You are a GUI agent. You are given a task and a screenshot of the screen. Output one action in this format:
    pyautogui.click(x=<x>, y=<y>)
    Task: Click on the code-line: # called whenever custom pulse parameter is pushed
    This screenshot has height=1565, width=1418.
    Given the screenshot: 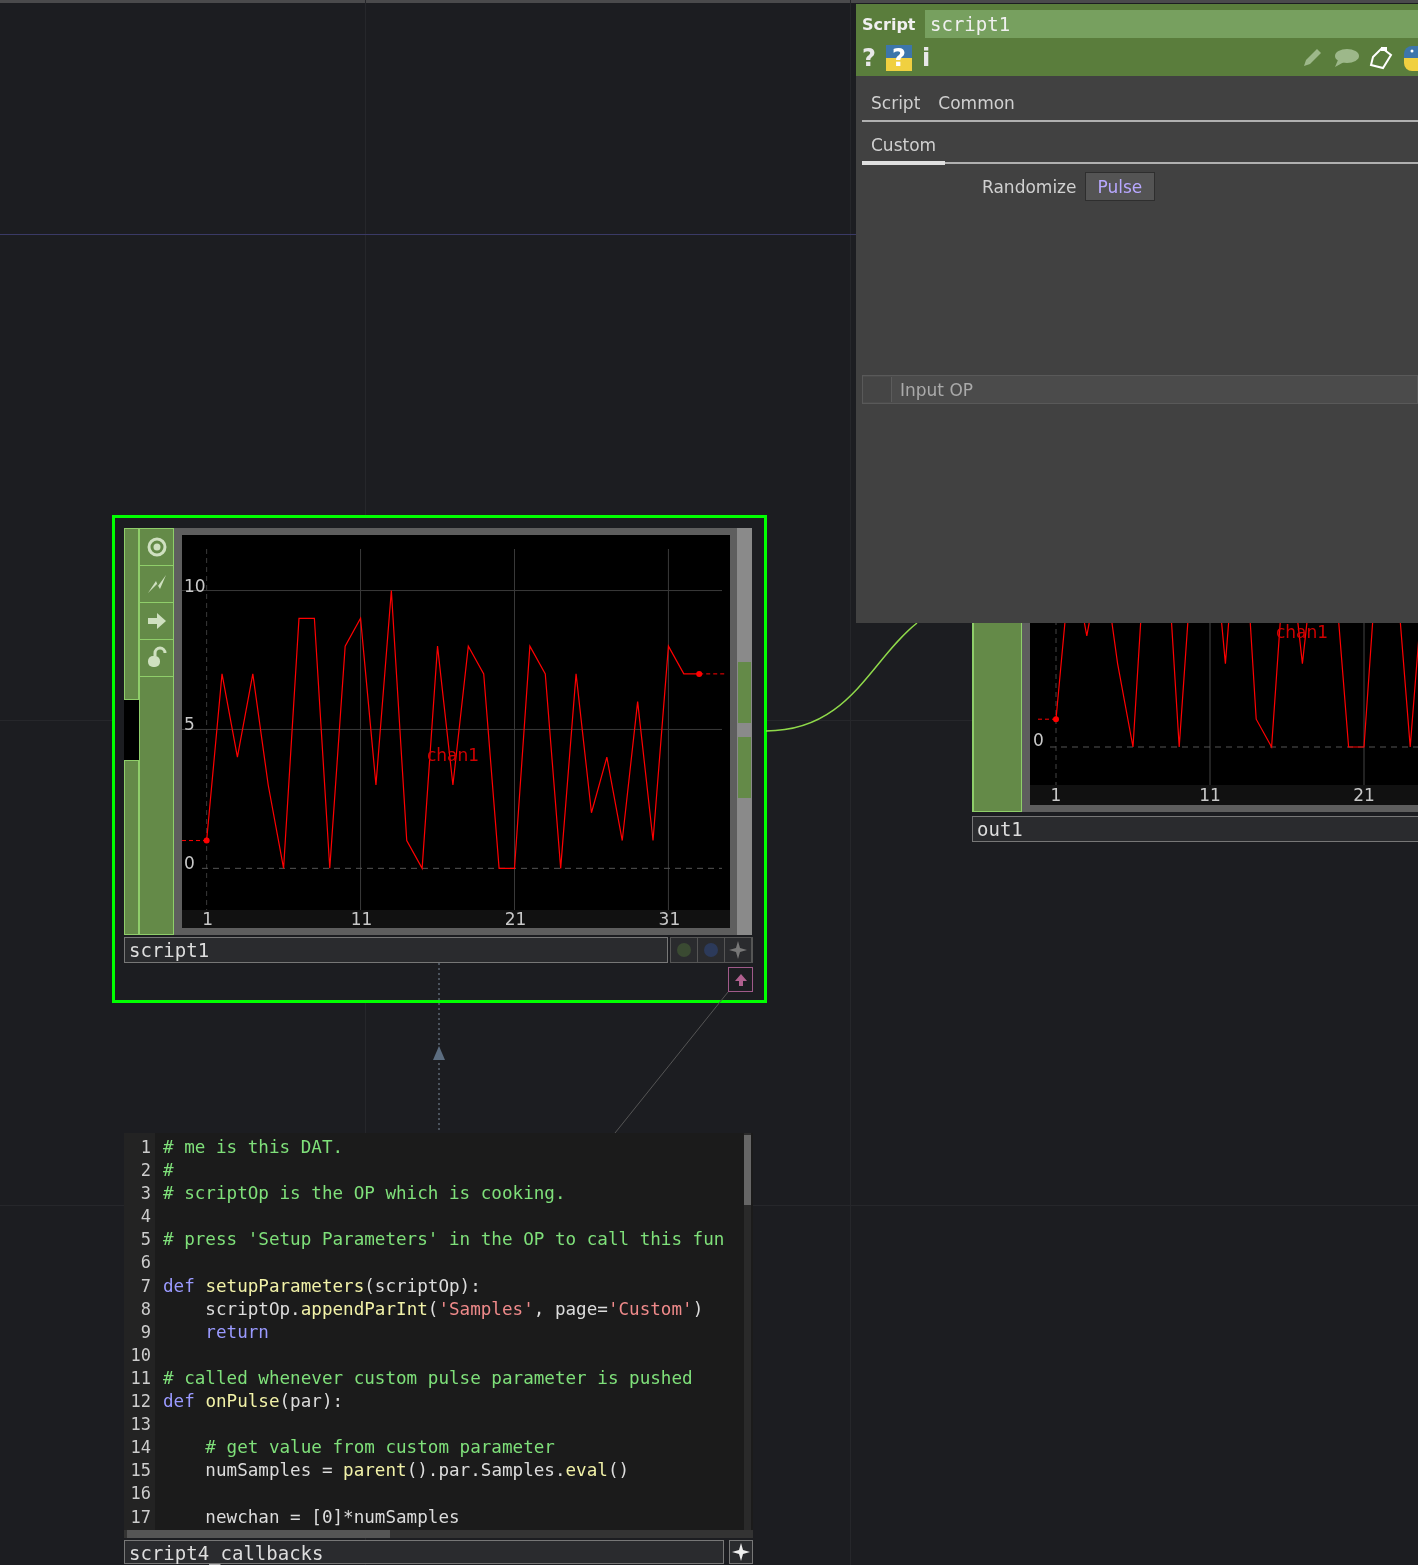 What is the action you would take?
    pyautogui.click(x=428, y=1378)
    